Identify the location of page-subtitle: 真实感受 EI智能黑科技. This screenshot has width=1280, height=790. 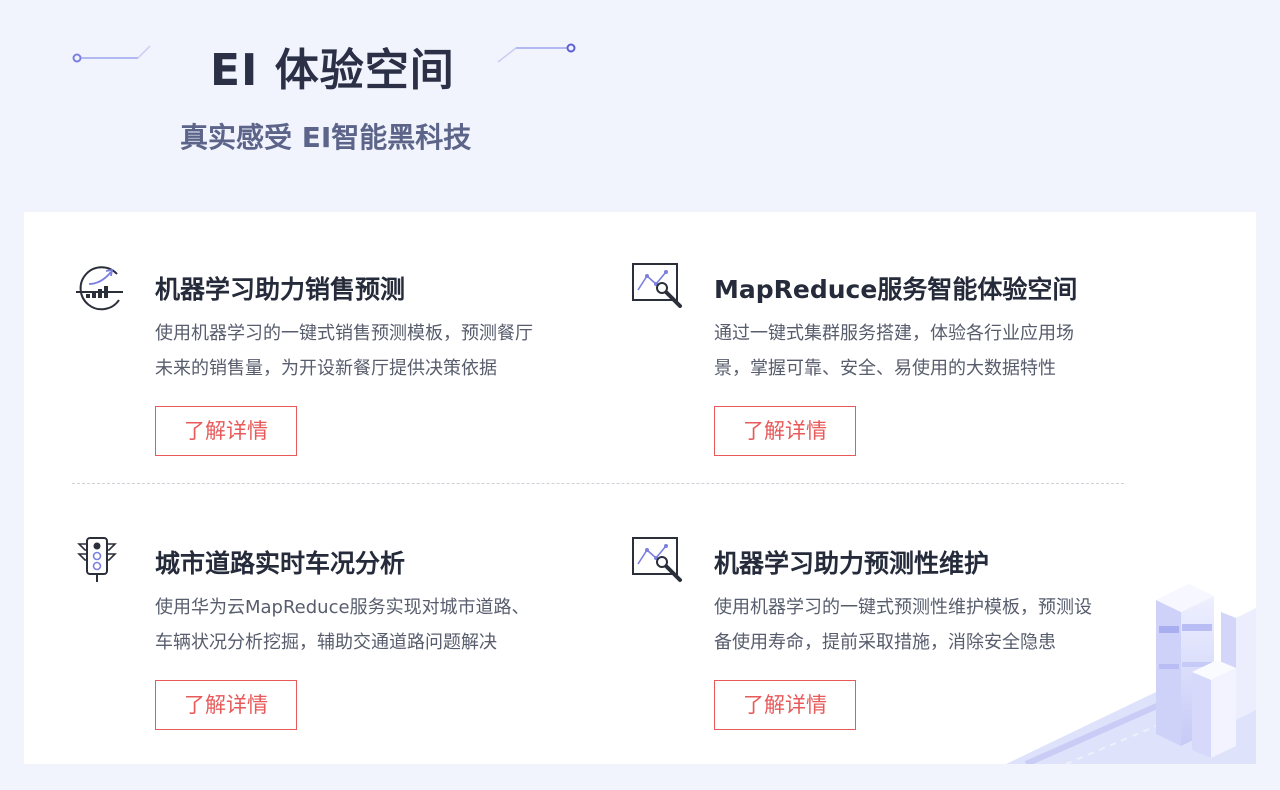
(326, 137).